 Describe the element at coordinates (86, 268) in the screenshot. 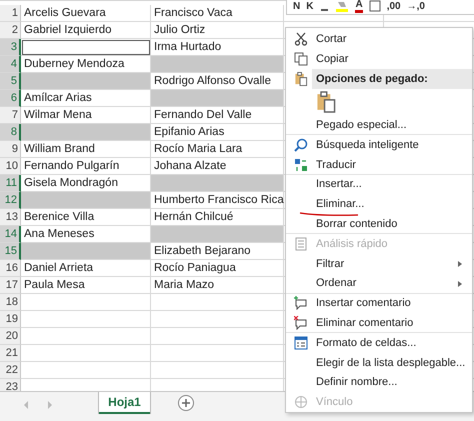

I see `table-cell: Daniel Arrieta` at that location.